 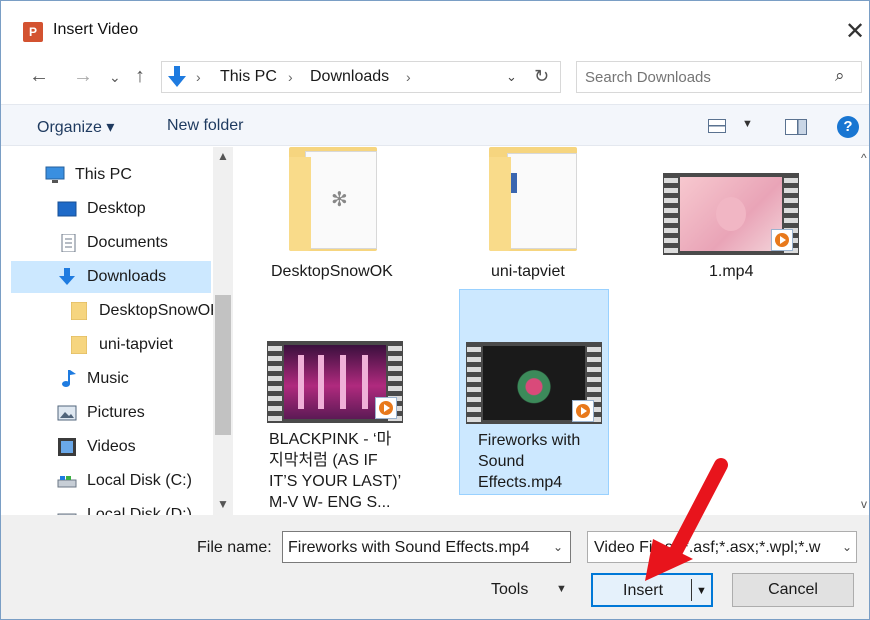 I want to click on file-name: 1.mp4, so click(x=731, y=271).